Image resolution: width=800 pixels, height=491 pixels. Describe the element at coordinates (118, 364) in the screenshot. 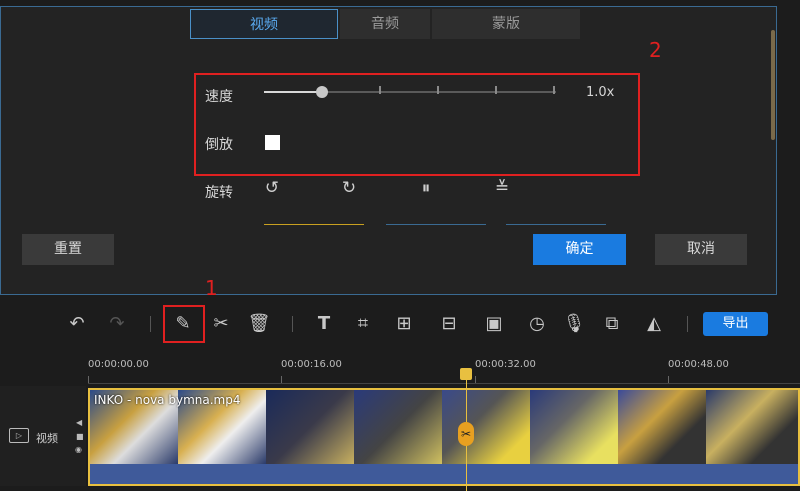

I see `ruler-time: 00:00:00.00` at that location.